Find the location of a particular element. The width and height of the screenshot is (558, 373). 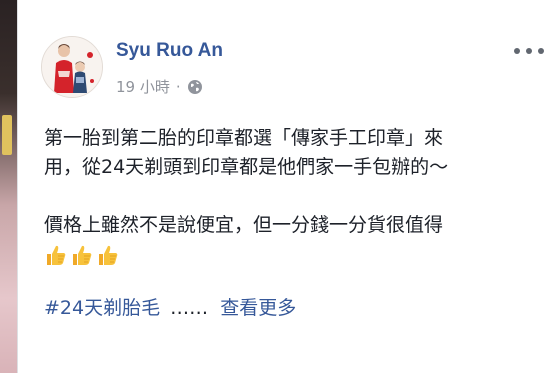

emoji-row is located at coordinates (296, 254).